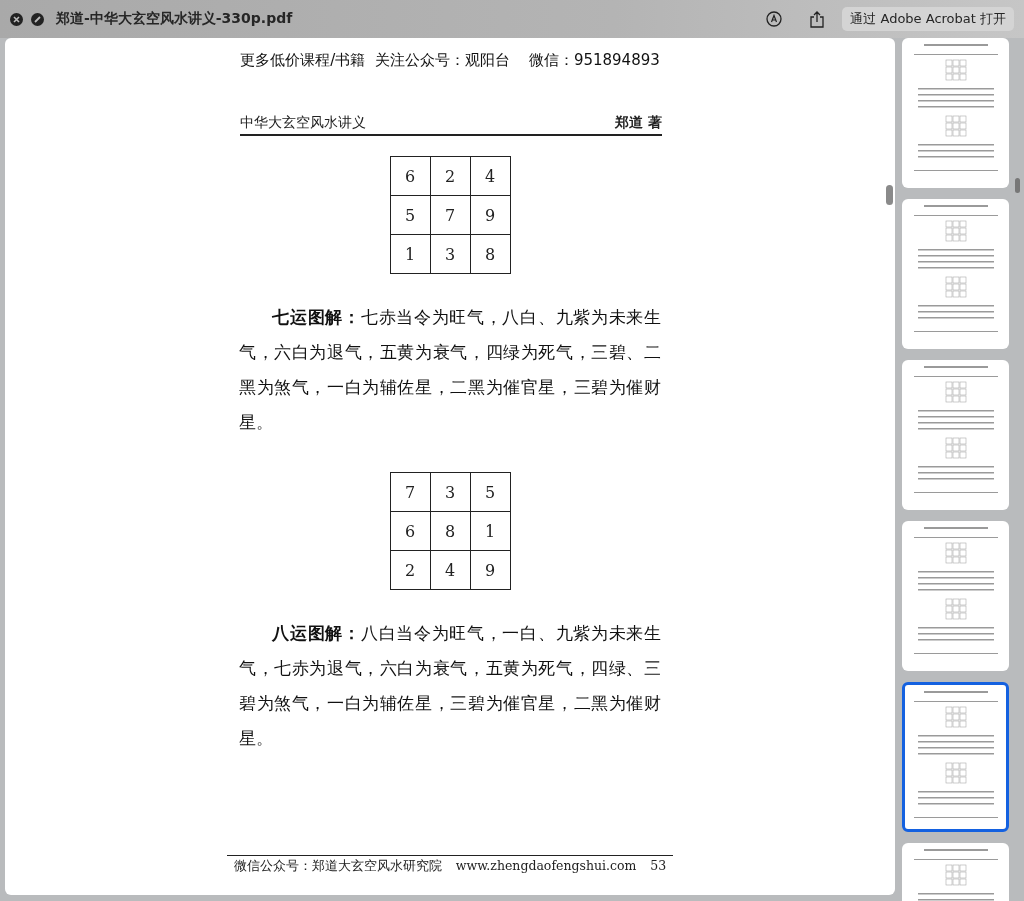 The height and width of the screenshot is (901, 1024). I want to click on markup-icon, so click(774, 19).